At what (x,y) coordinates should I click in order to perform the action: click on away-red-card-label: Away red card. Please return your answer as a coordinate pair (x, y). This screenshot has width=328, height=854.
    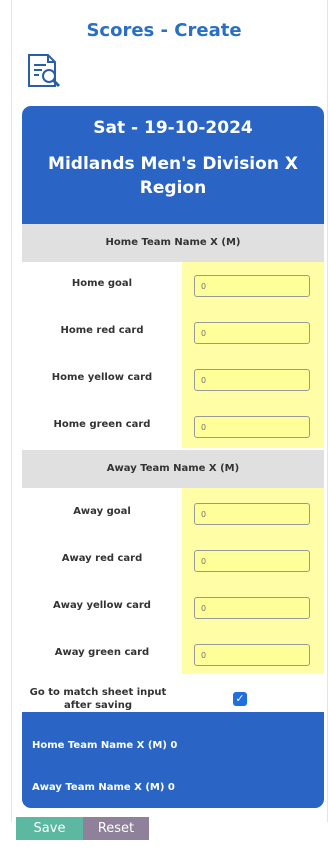
    Looking at the image, I should click on (102, 558).